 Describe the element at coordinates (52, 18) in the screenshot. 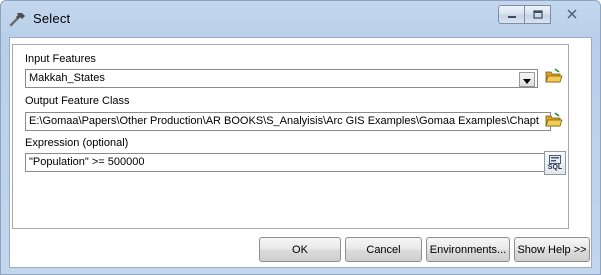

I see `window-title: Select` at that location.